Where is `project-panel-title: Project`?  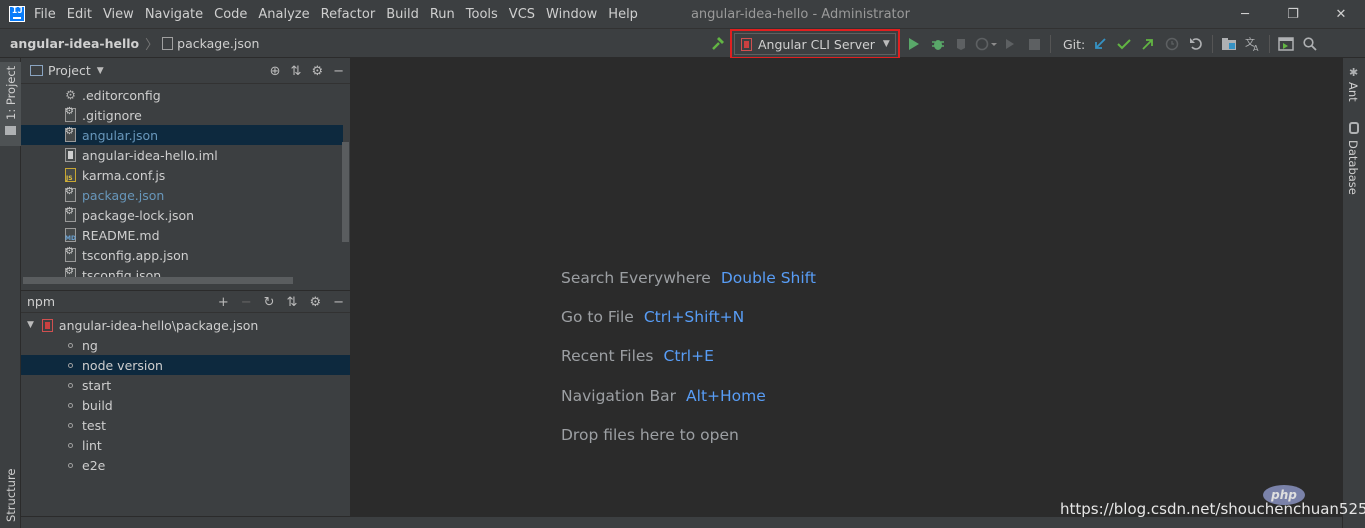
project-panel-title: Project is located at coordinates (69, 70).